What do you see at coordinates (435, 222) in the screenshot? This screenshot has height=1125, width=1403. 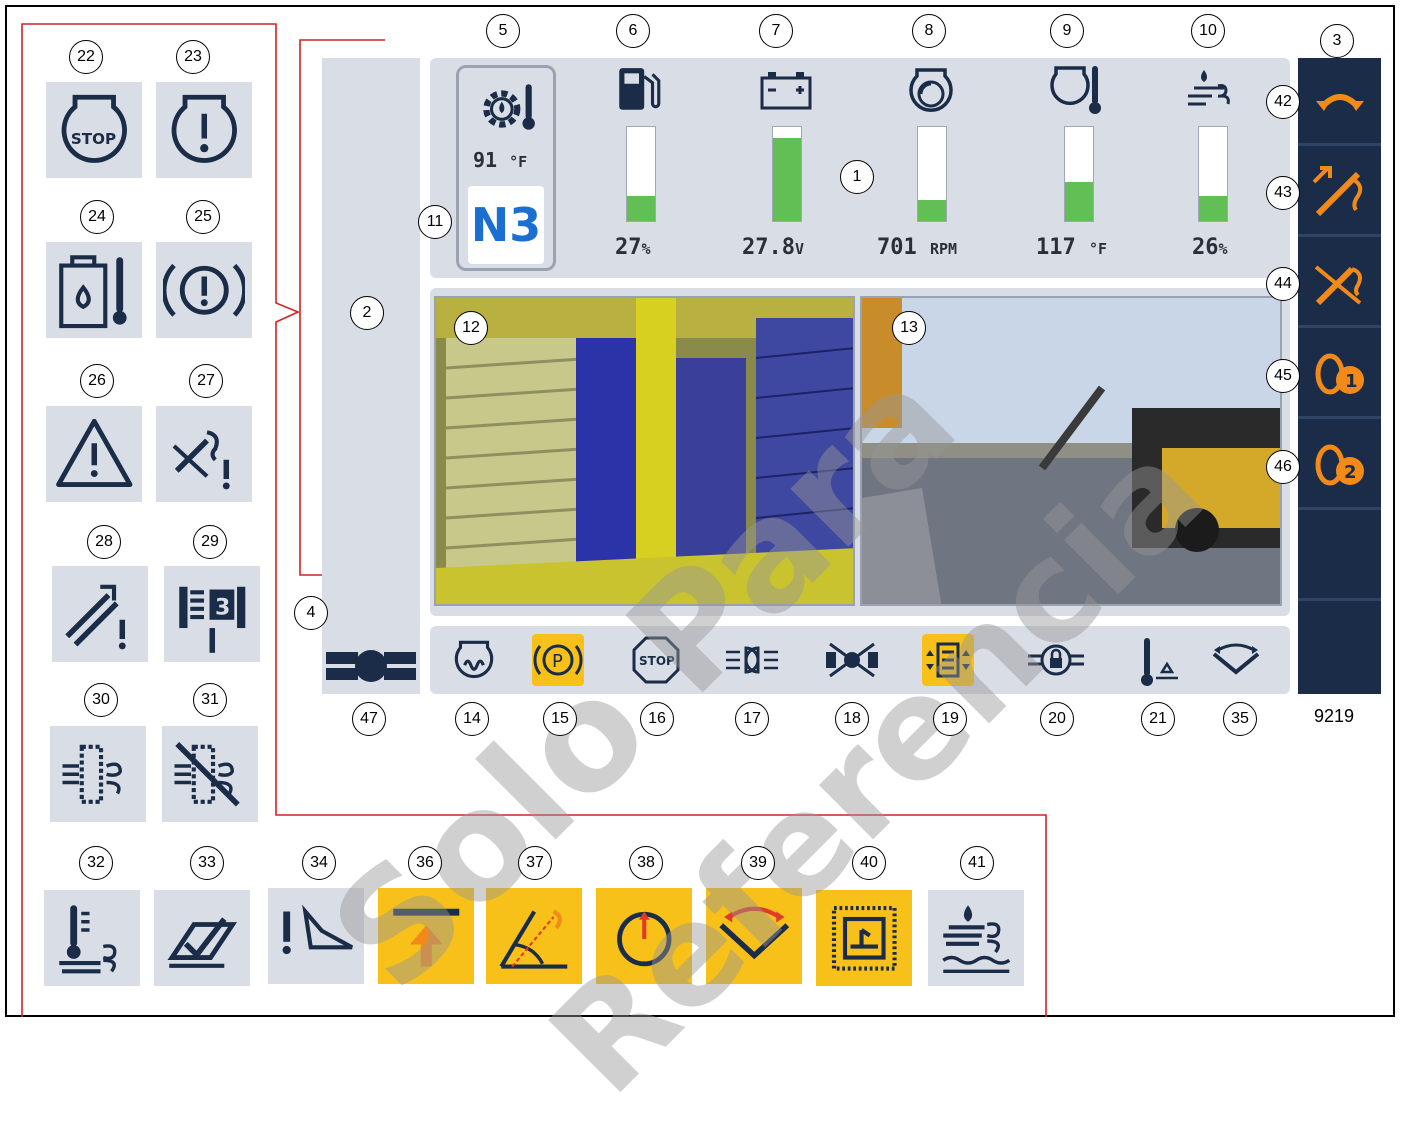 I see `callout-11: 11` at bounding box center [435, 222].